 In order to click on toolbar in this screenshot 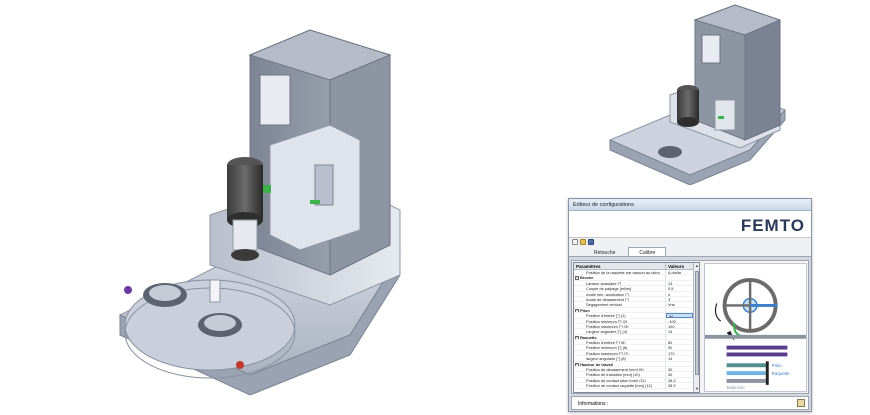, I will do `click(690, 242)`.